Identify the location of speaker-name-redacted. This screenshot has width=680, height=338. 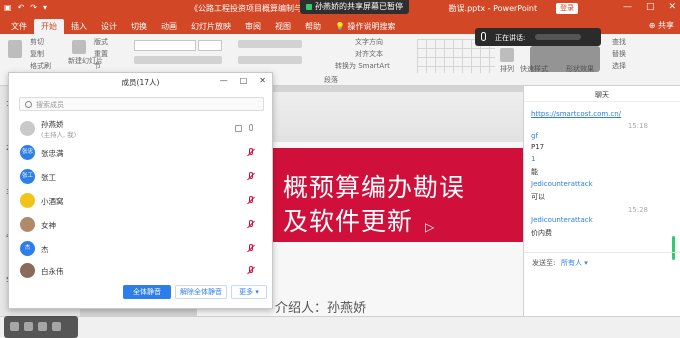
(558, 37).